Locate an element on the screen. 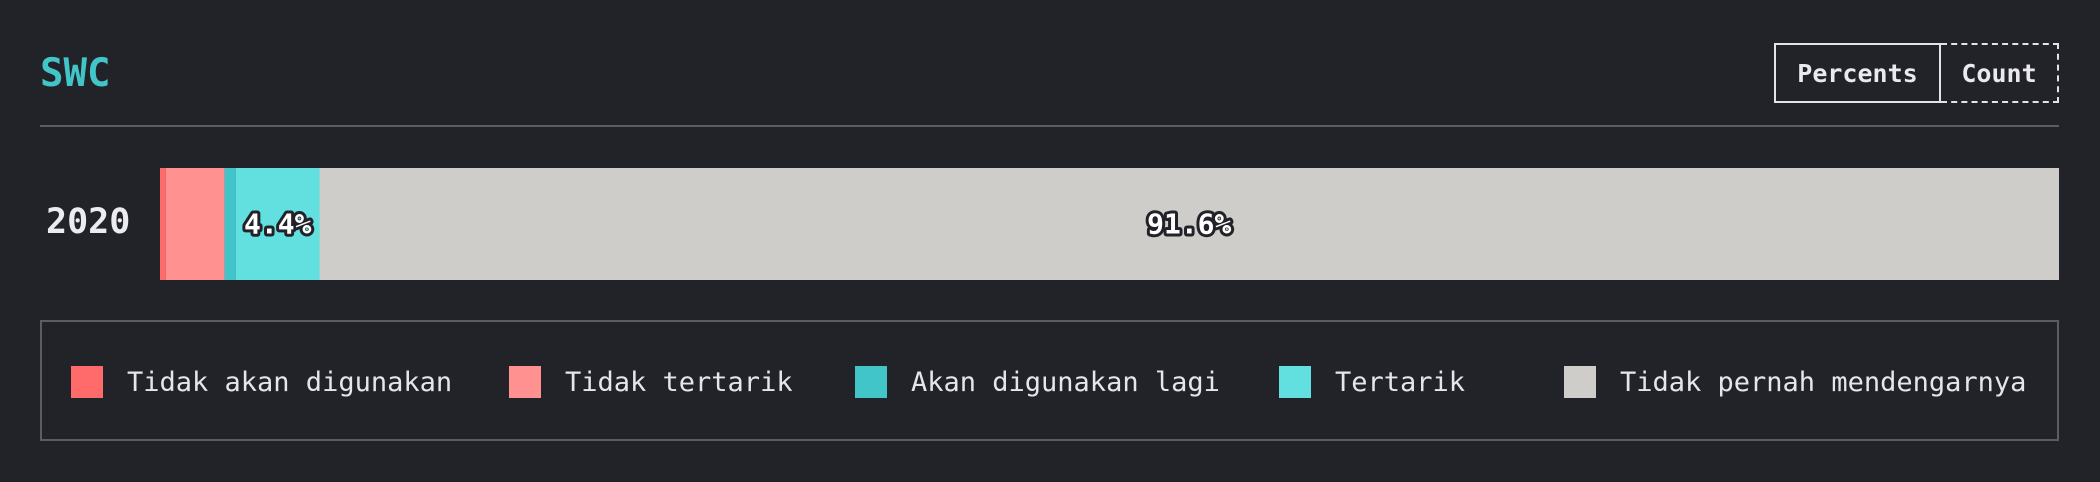 This screenshot has width=2100, height=482. legend-label: Tertarik is located at coordinates (1400, 382).